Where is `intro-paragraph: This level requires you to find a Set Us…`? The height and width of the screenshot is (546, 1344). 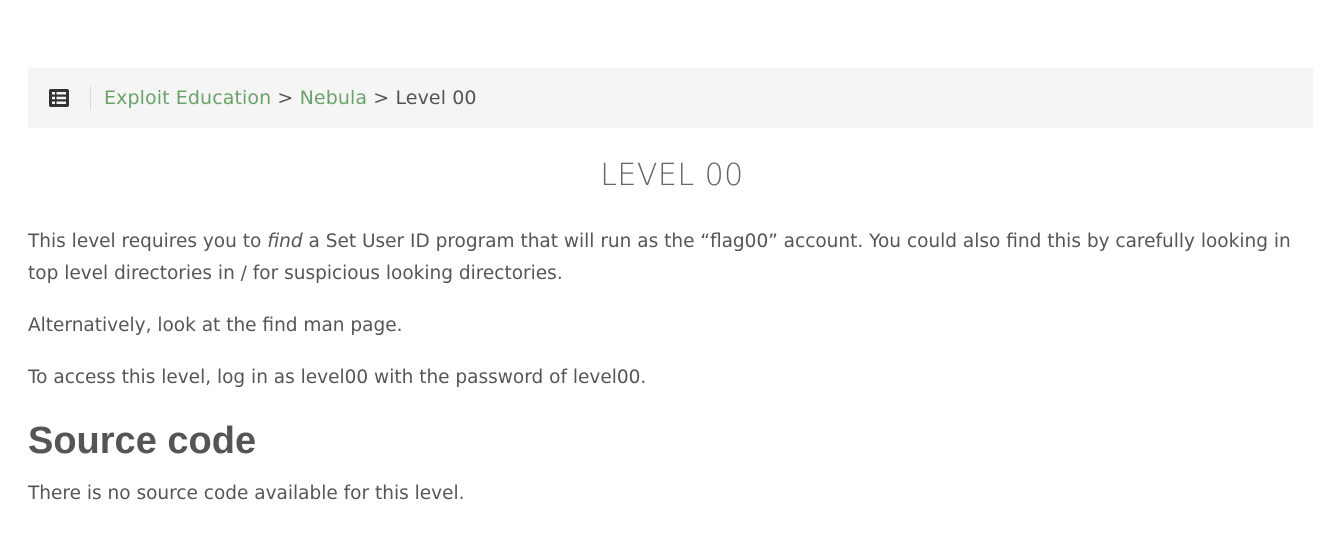 intro-paragraph: This level requires you to find a Set Us… is located at coordinates (670, 258).